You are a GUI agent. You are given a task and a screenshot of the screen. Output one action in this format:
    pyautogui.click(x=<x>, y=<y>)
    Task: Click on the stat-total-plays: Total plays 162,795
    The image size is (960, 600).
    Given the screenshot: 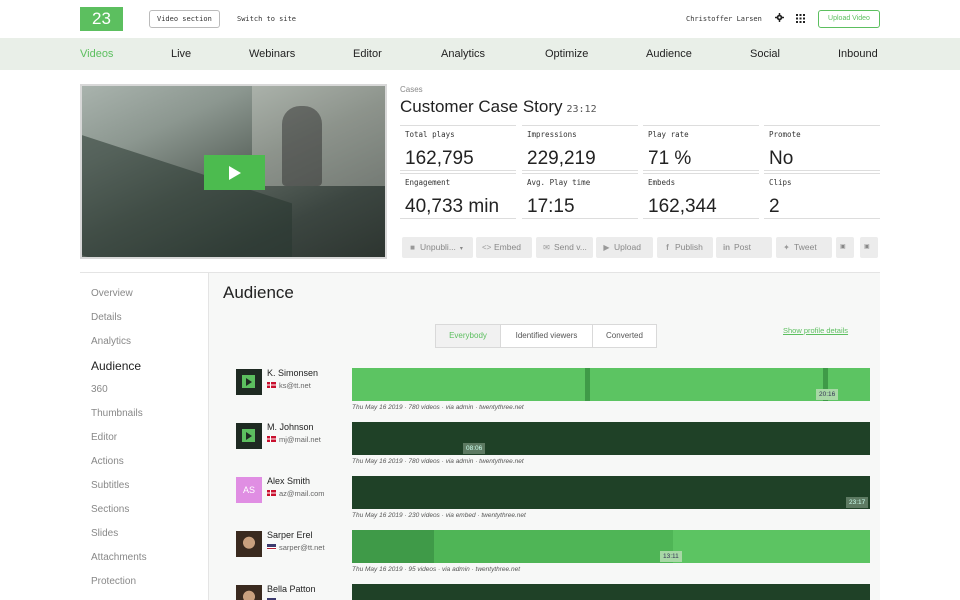 What is the action you would take?
    pyautogui.click(x=458, y=148)
    